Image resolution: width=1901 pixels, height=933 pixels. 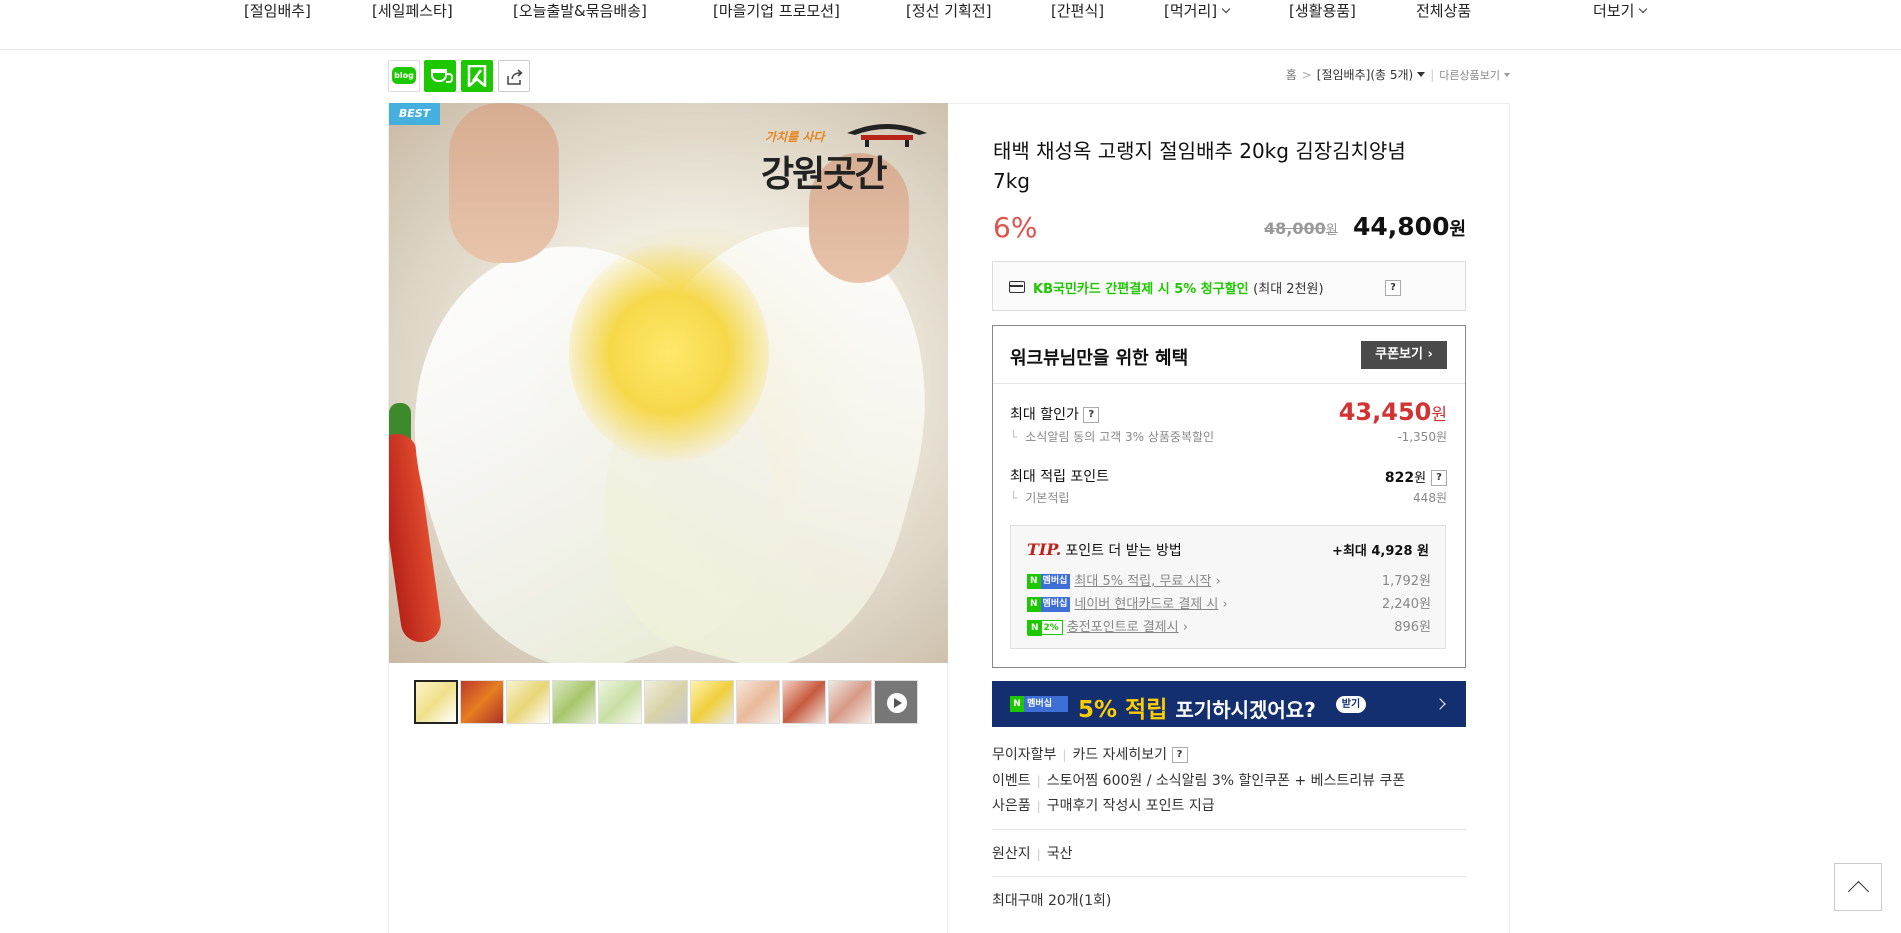 I want to click on event-text: 스토어찜 600원 / 소식알림 3% 할인쿠폰 + 베스트리뷰 쿠폰, so click(x=1226, y=781).